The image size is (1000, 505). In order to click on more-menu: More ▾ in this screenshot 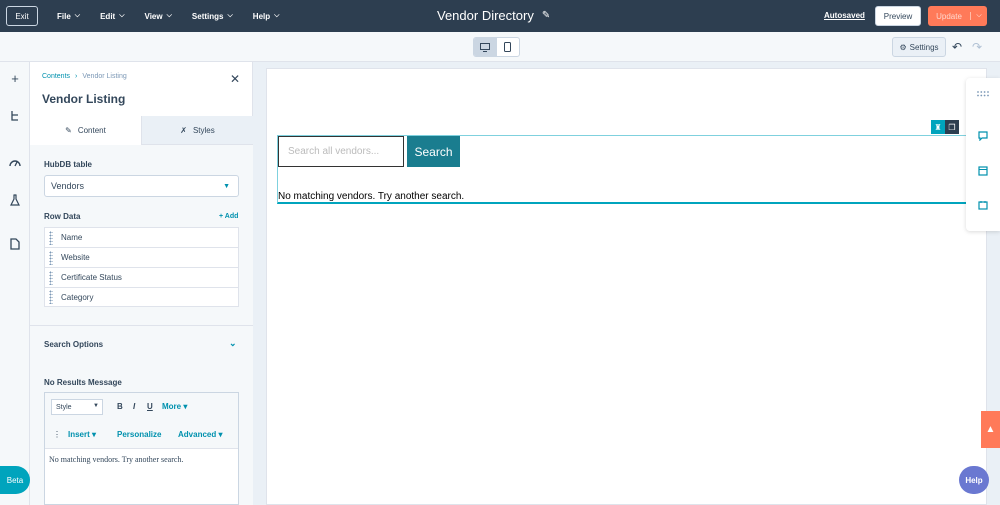, I will do `click(174, 406)`.